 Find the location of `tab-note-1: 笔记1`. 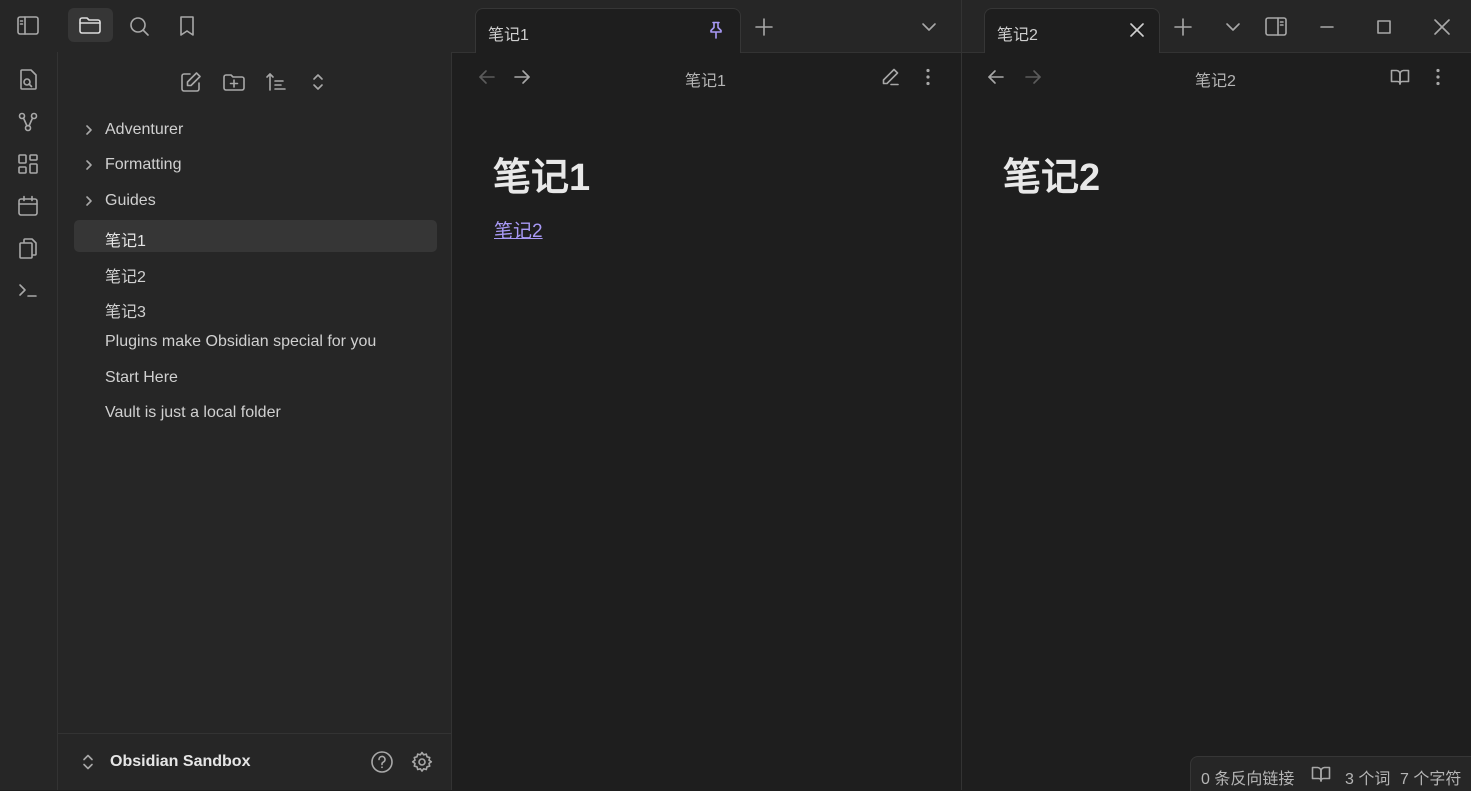

tab-note-1: 笔记1 is located at coordinates (608, 30).